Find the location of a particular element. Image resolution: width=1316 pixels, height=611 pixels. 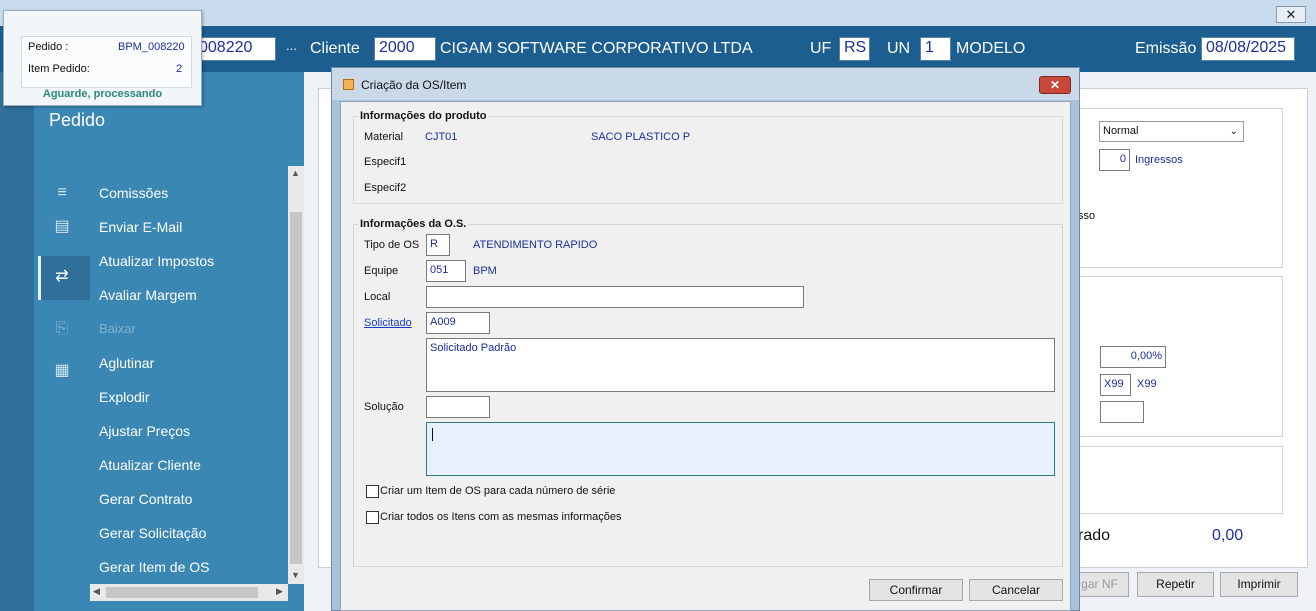

sidebar-item-ajustar-precos: Ajustar Preços is located at coordinates (144, 431).